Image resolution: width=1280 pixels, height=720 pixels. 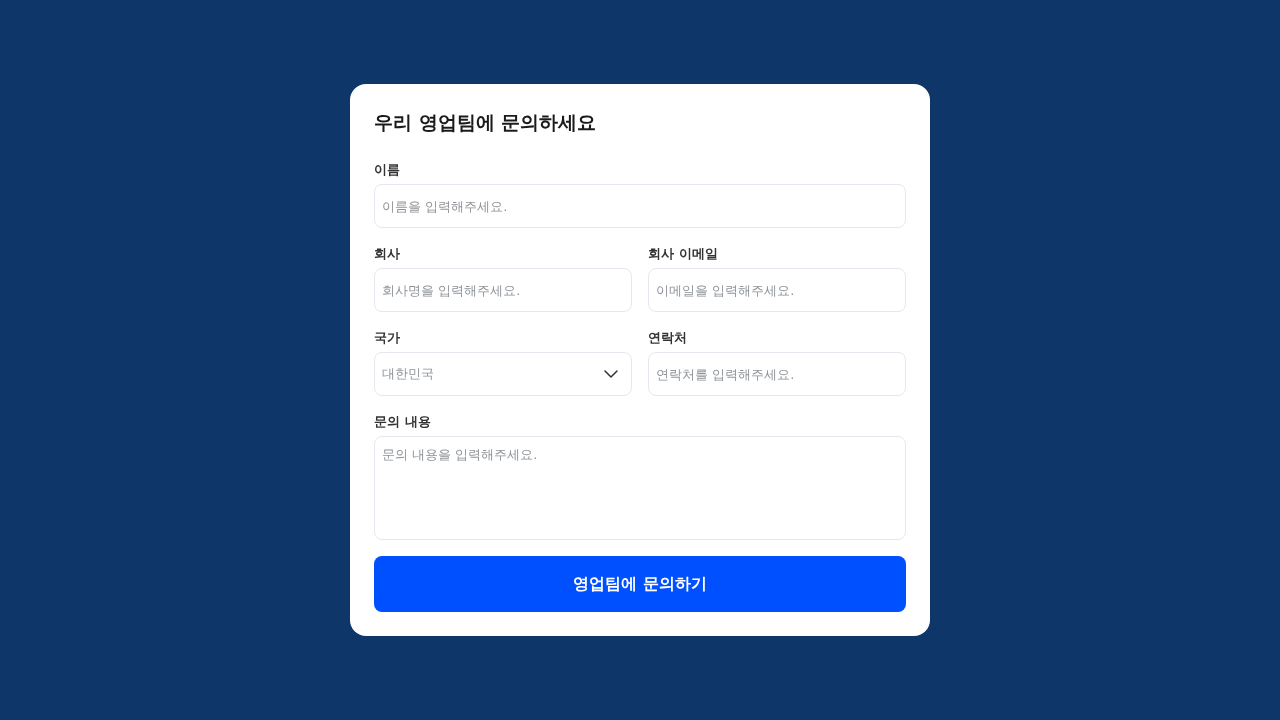 What do you see at coordinates (503, 374) in the screenshot?
I see `country-select: 대한민국` at bounding box center [503, 374].